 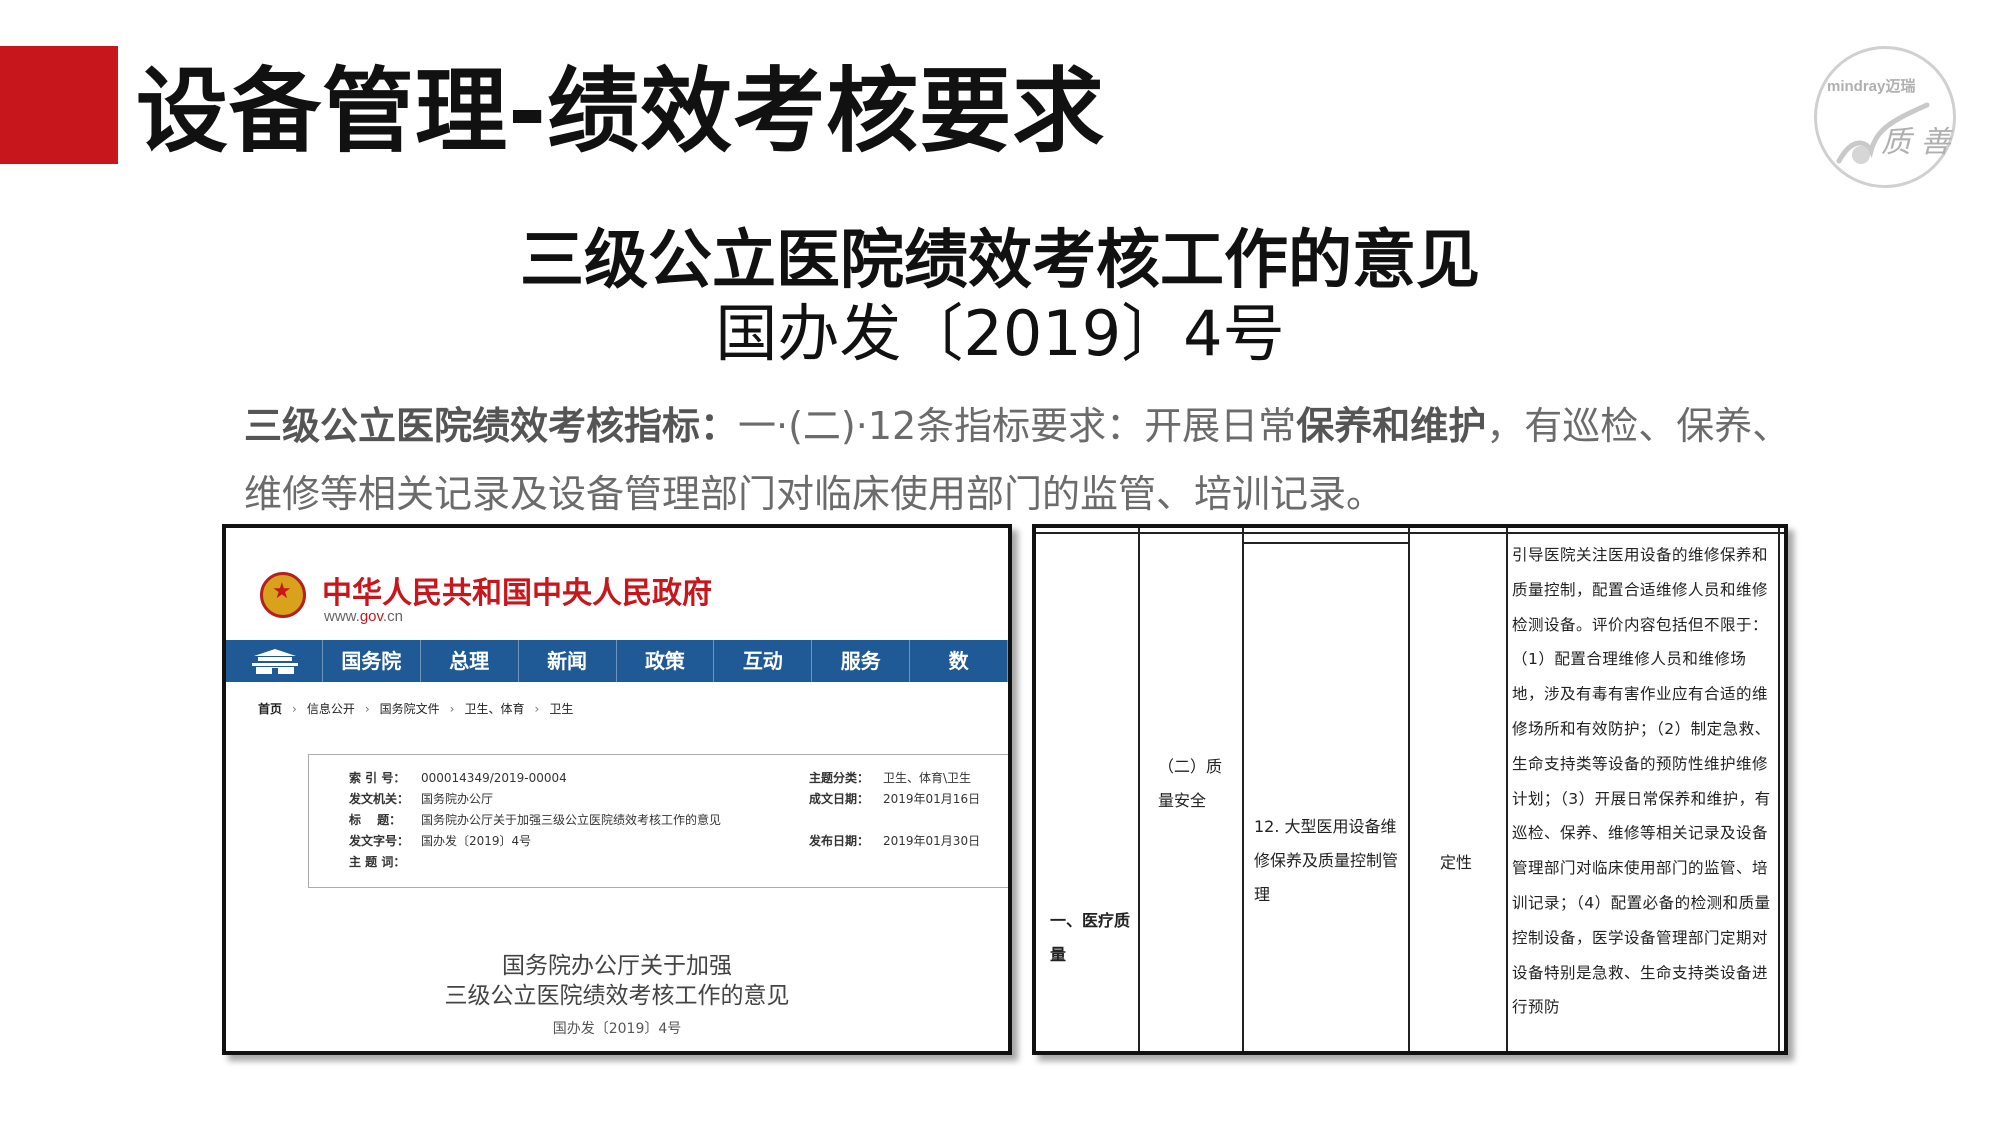 What do you see at coordinates (410, 708) in the screenshot?
I see `breadcrumb-docs: 国务院文件` at bounding box center [410, 708].